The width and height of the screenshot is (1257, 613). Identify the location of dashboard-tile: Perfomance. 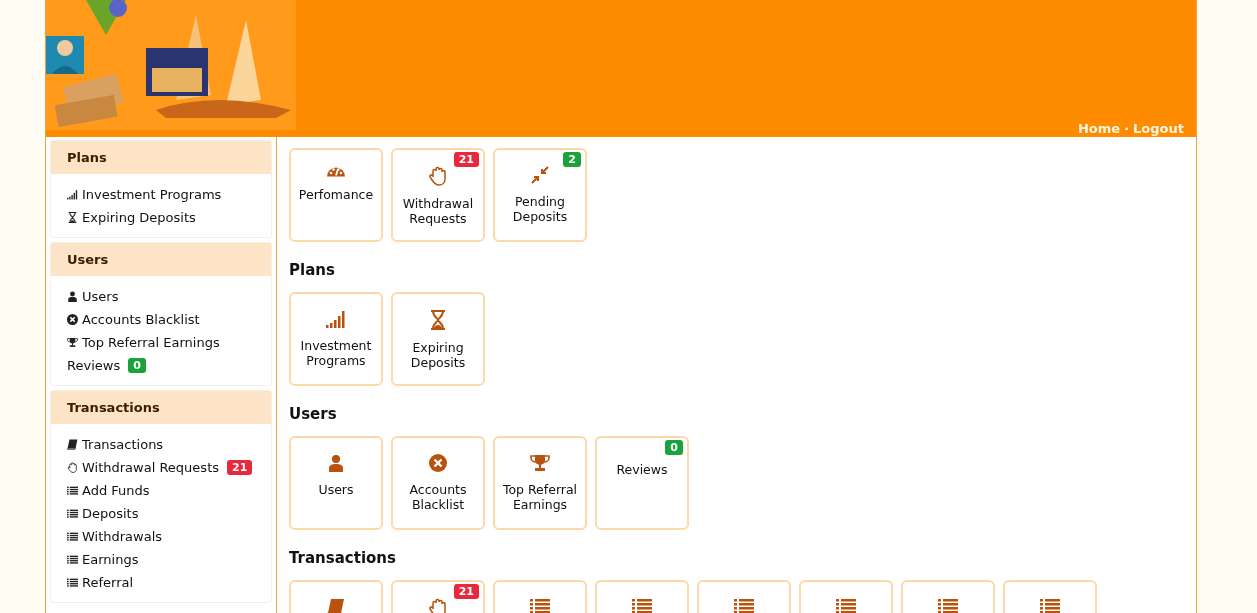
(336, 195).